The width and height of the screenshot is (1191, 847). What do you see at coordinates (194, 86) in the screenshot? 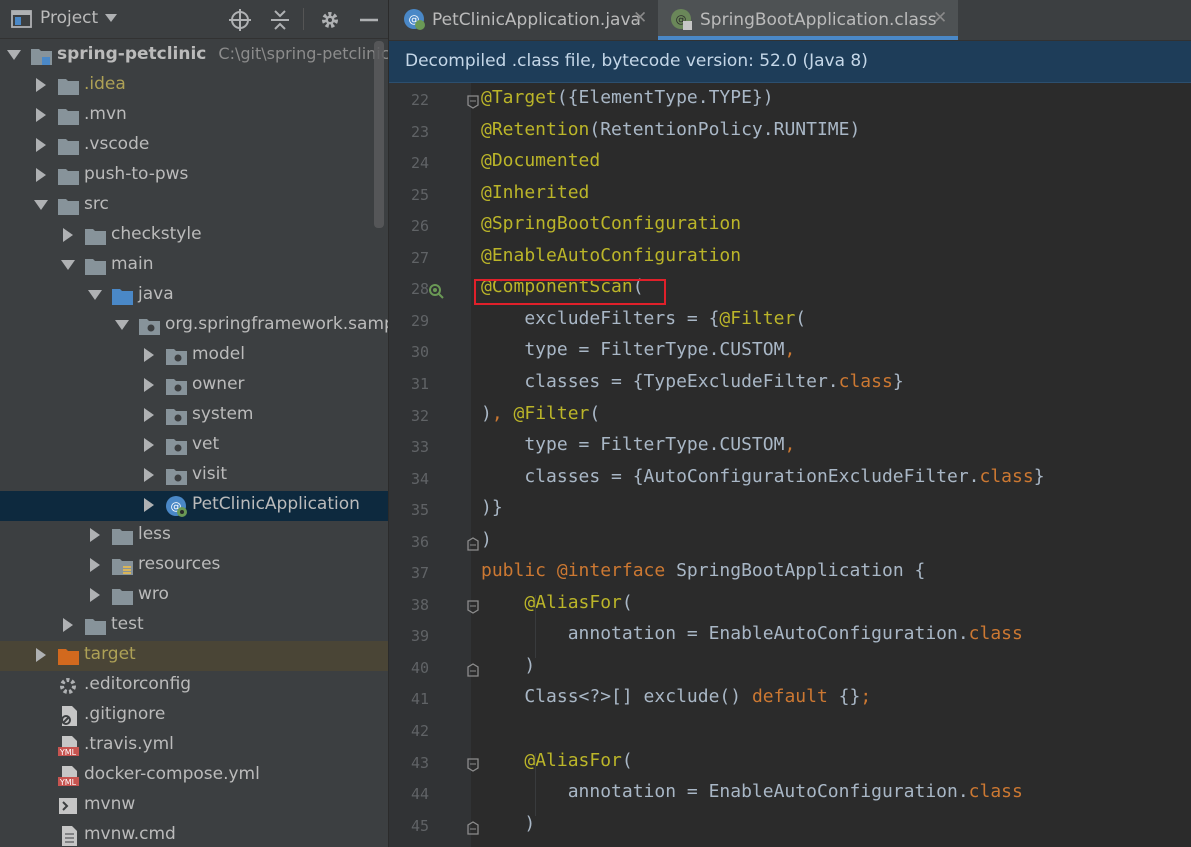
I see `tree-item-idea: .idea` at bounding box center [194, 86].